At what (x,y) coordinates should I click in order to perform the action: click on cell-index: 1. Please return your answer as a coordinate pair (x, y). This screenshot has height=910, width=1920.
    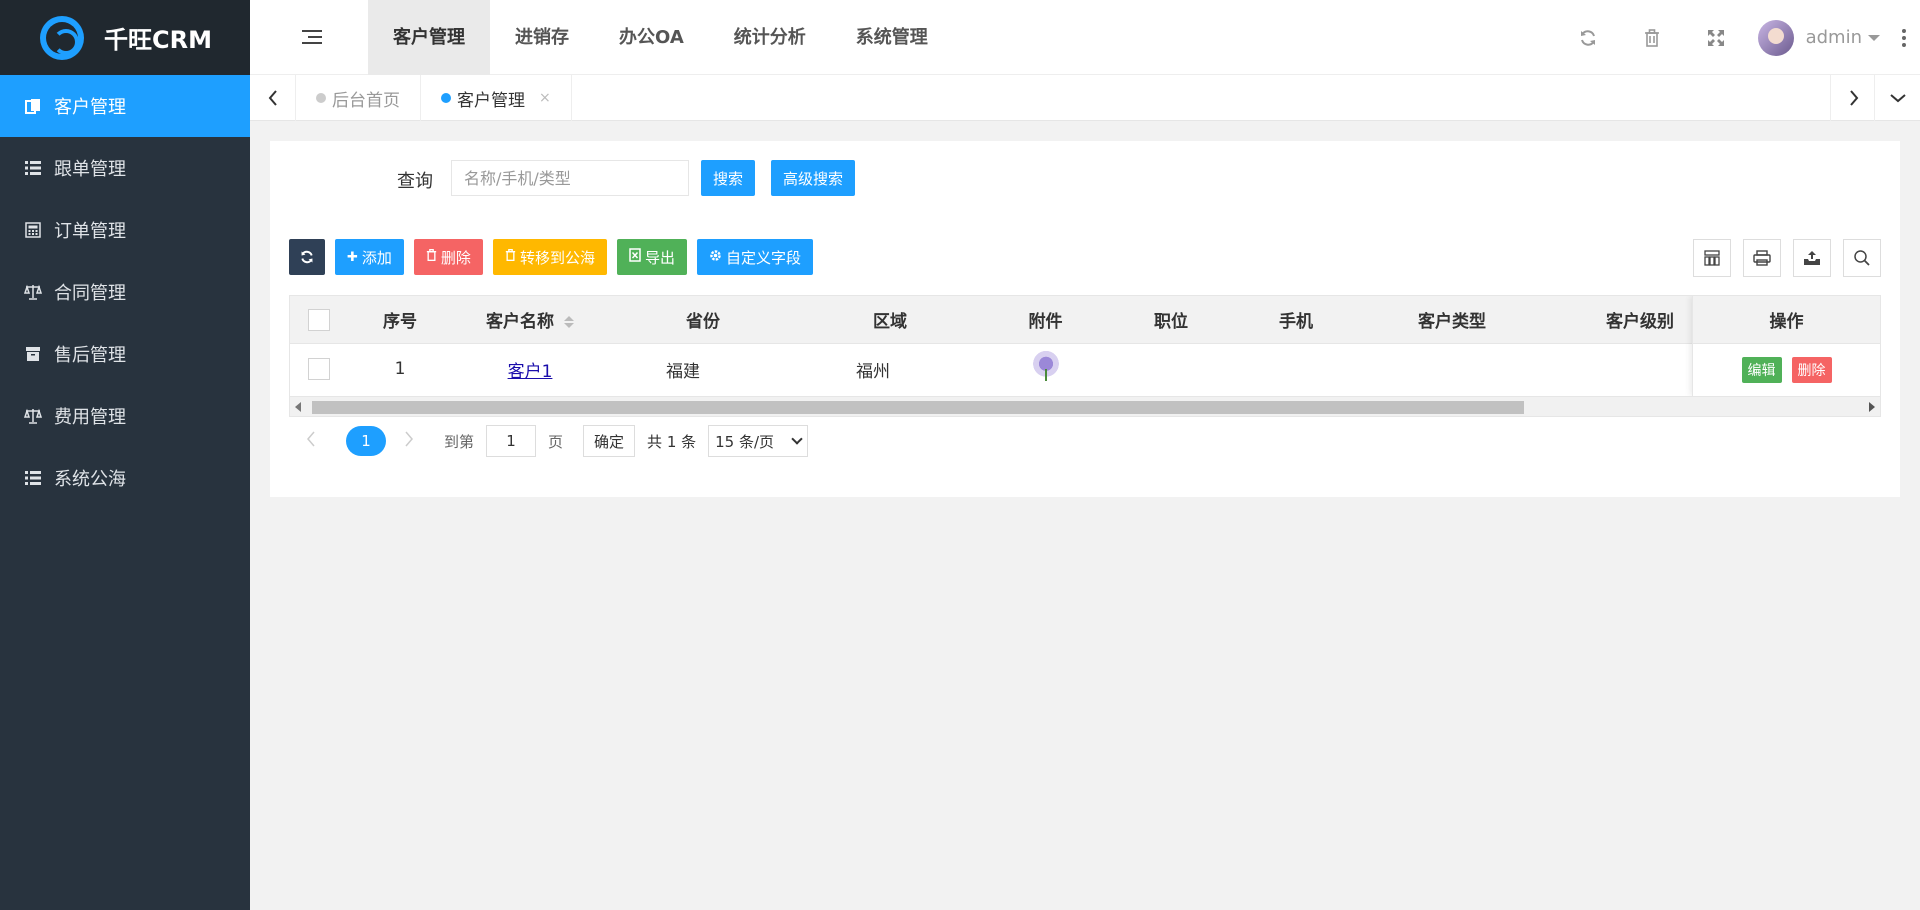
    Looking at the image, I should click on (400, 369).